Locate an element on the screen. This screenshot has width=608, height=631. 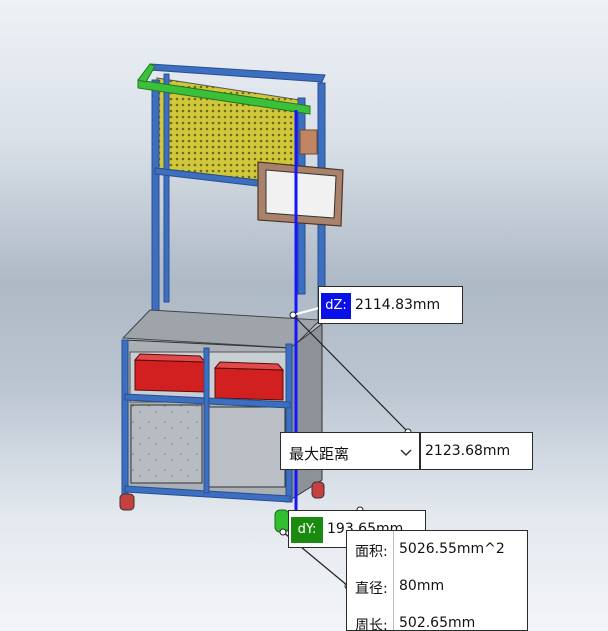
circle-properties-box: 面积: 5026.55mm^2 直径: 80mm 周长: 502.65mm is located at coordinates (437, 580).